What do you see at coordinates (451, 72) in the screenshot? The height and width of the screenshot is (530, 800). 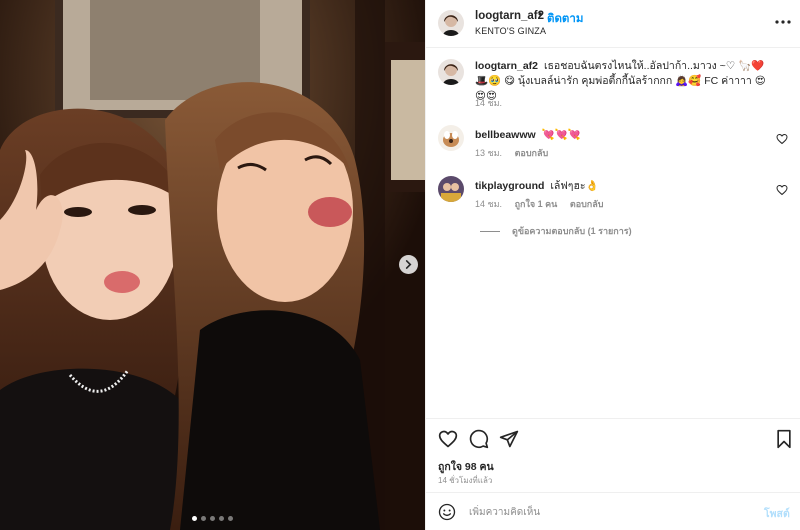 I see `caption-avatar` at bounding box center [451, 72].